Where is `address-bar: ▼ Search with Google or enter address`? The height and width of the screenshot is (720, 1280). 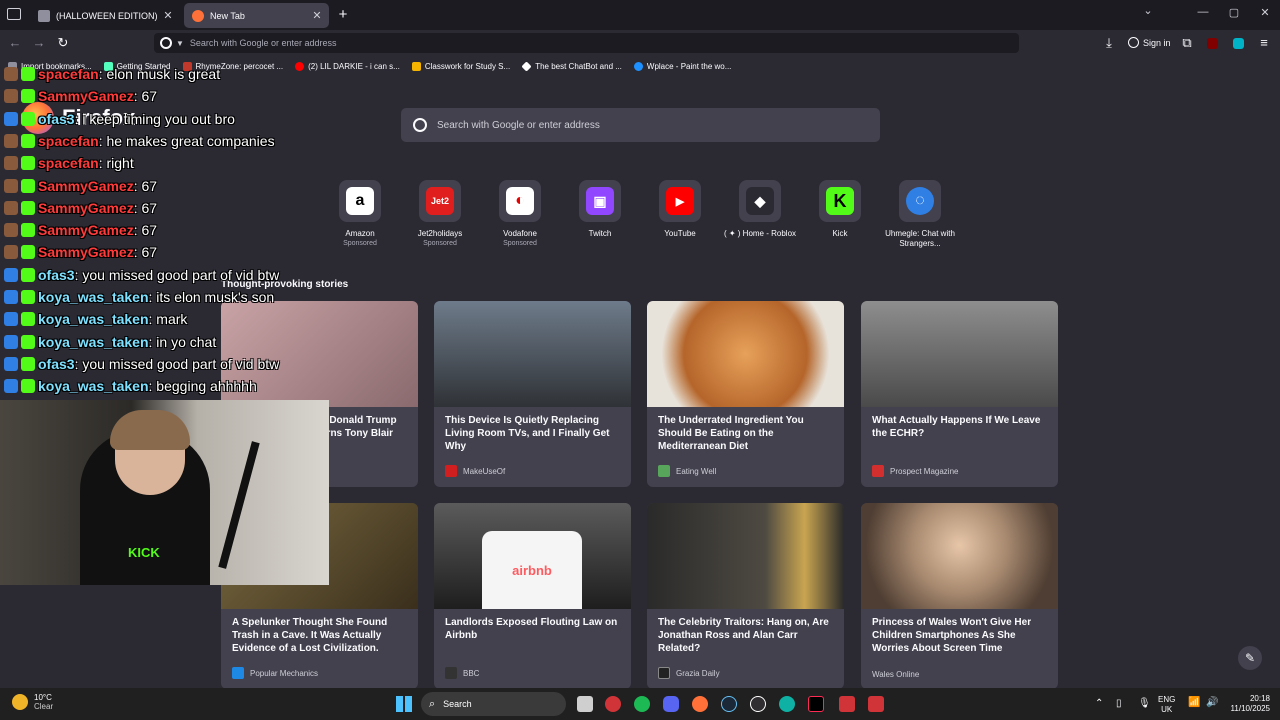
address-bar: ▼ Search with Google or enter address is located at coordinates (586, 43).